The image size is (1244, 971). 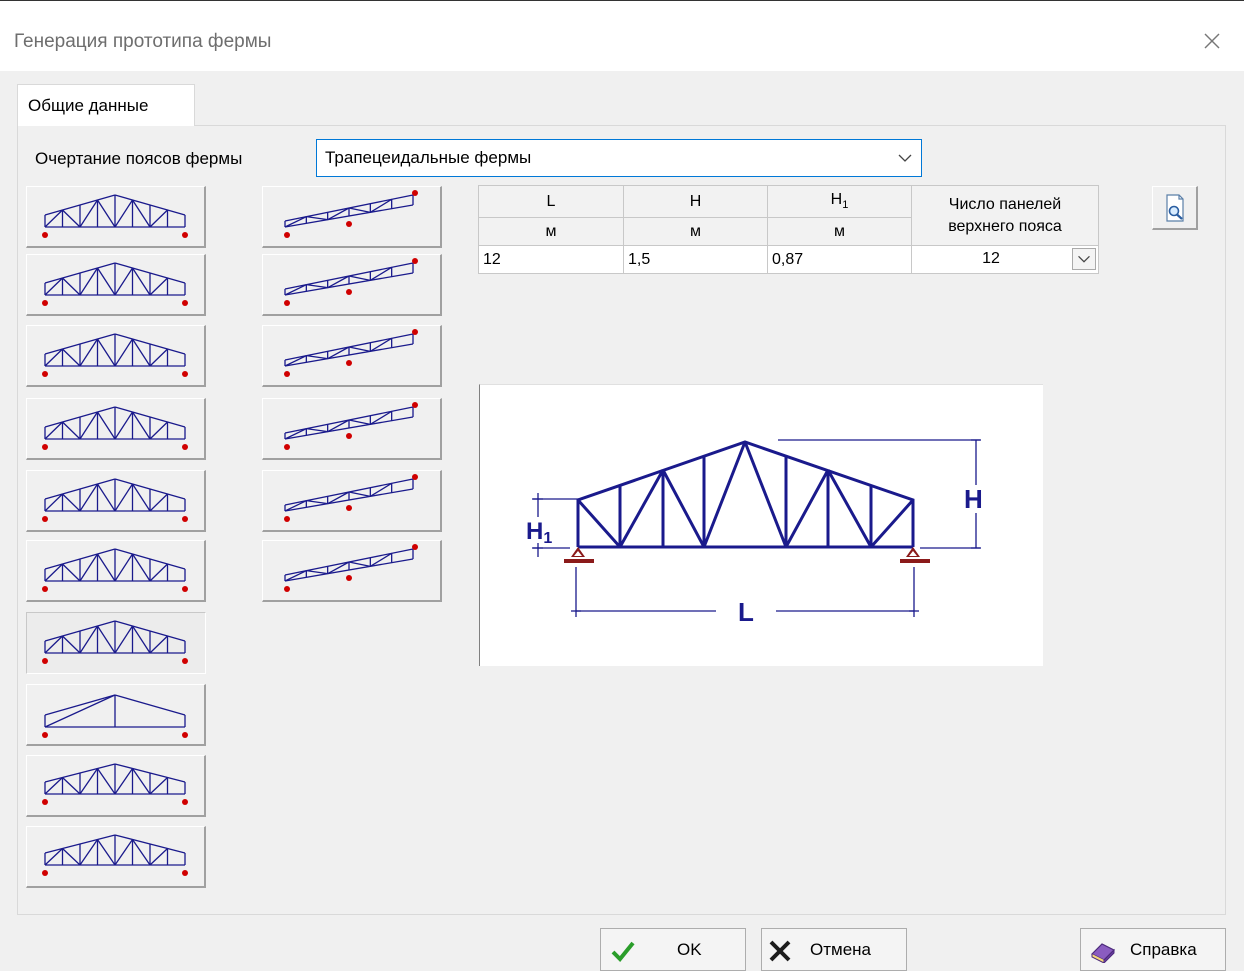 I want to click on panels-select: 12, so click(x=1005, y=259).